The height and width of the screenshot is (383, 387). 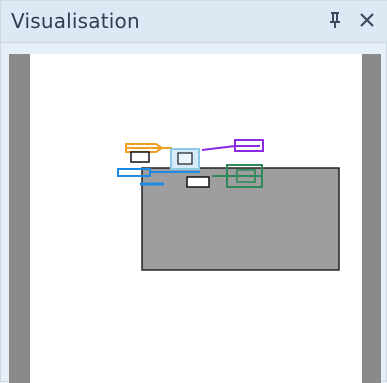 I want to click on small-box-left, so click(x=140, y=157).